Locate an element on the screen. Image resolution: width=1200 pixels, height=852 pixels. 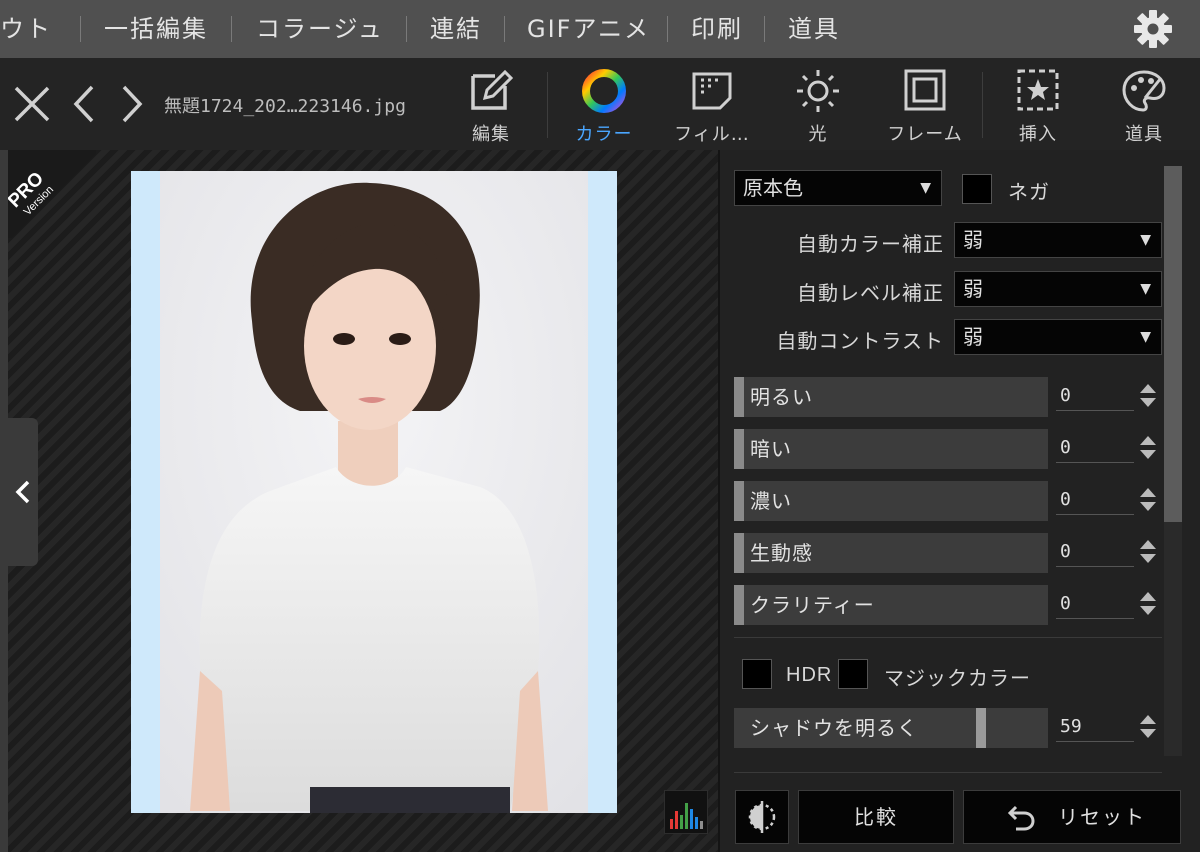
color-preset-select: 原本色 ▼ is located at coordinates (838, 188).